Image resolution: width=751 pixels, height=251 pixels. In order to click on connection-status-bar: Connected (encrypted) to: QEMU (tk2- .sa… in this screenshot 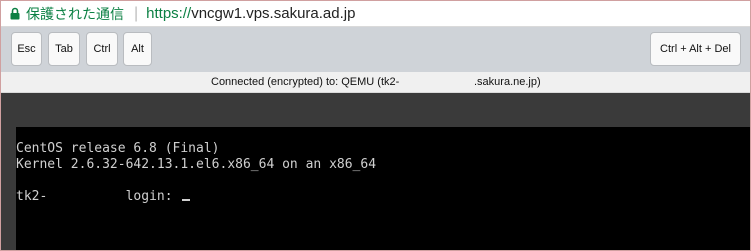, I will do `click(375, 82)`.